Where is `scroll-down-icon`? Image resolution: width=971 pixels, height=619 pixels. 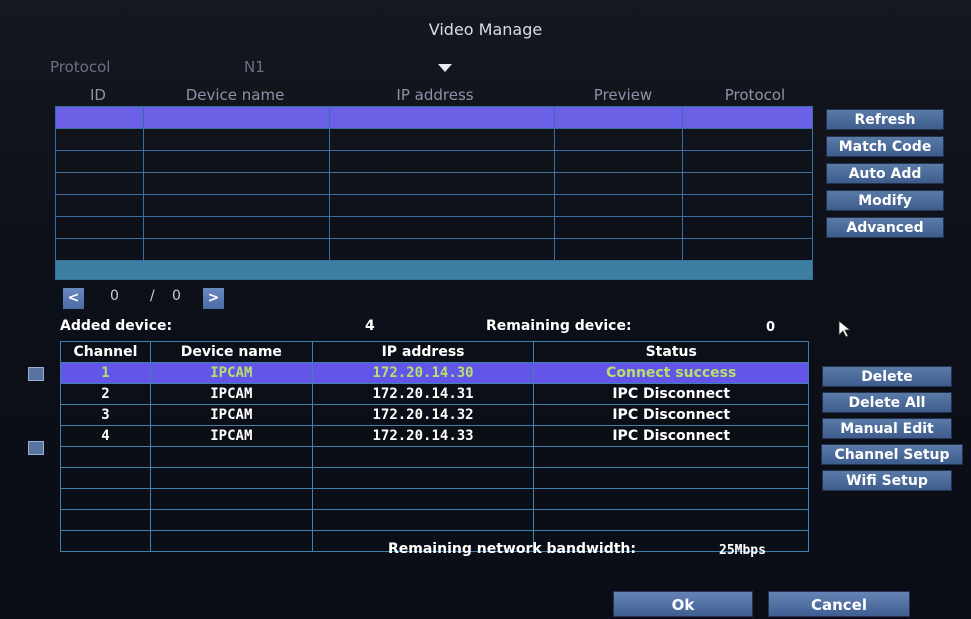
scroll-down-icon is located at coordinates (36, 448).